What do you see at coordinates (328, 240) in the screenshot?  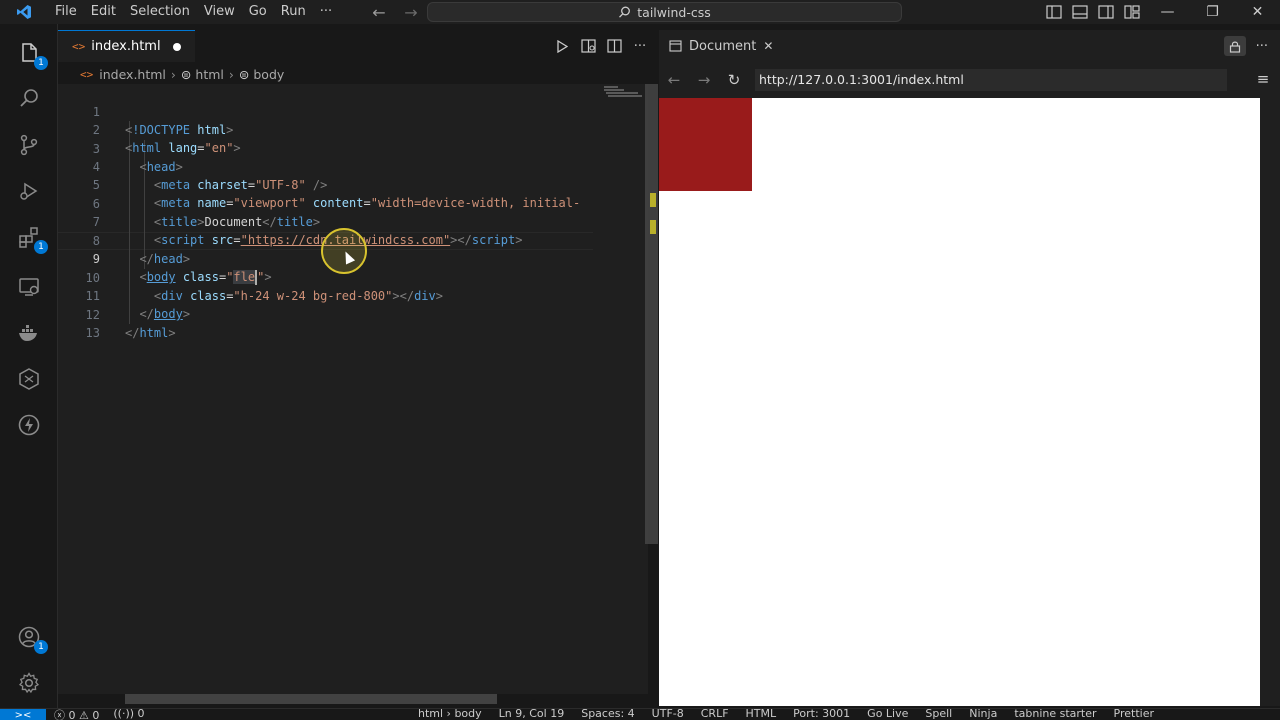 I see `code-line: 8 </head>` at bounding box center [328, 240].